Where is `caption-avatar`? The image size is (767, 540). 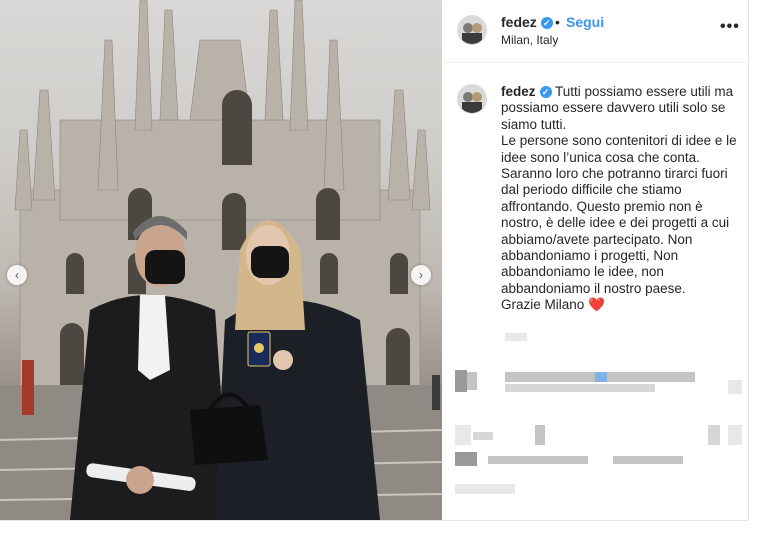 caption-avatar is located at coordinates (472, 99).